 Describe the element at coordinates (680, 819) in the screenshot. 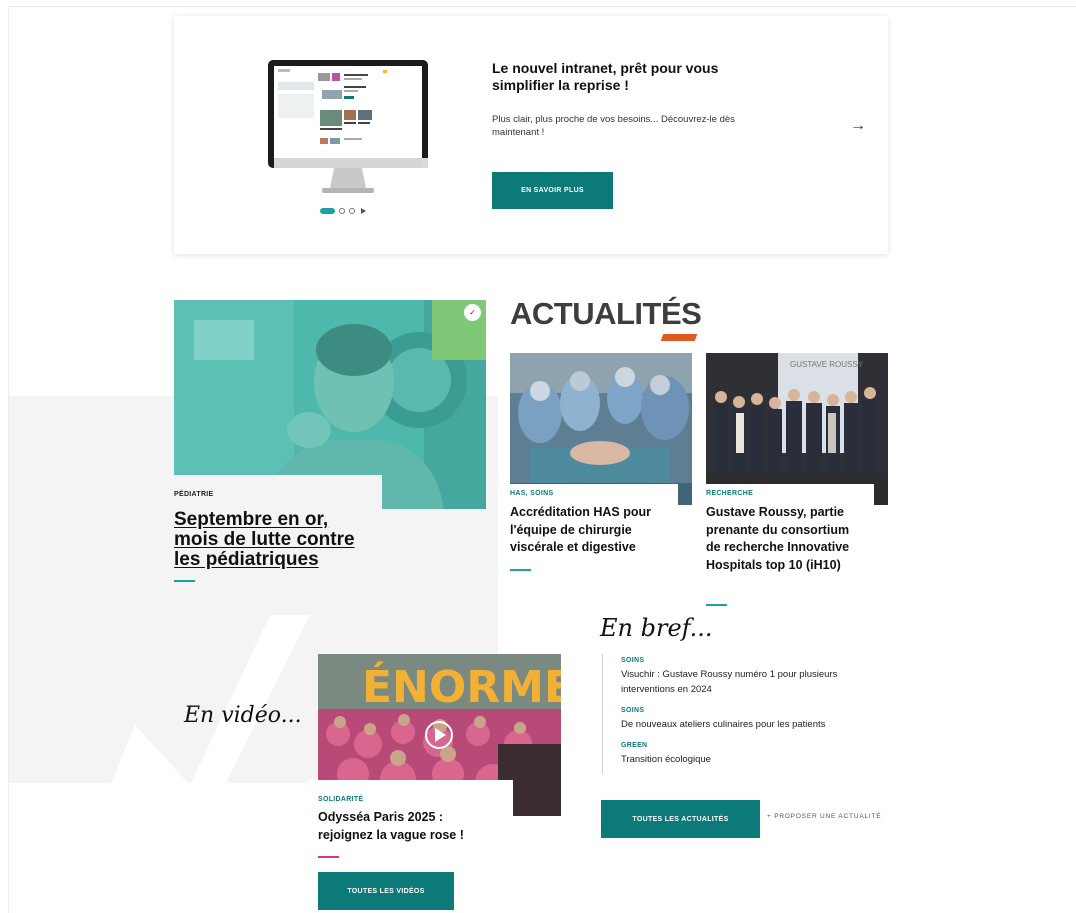

I see `all-news-button: TOUTES LES ACTUALITÉS` at that location.